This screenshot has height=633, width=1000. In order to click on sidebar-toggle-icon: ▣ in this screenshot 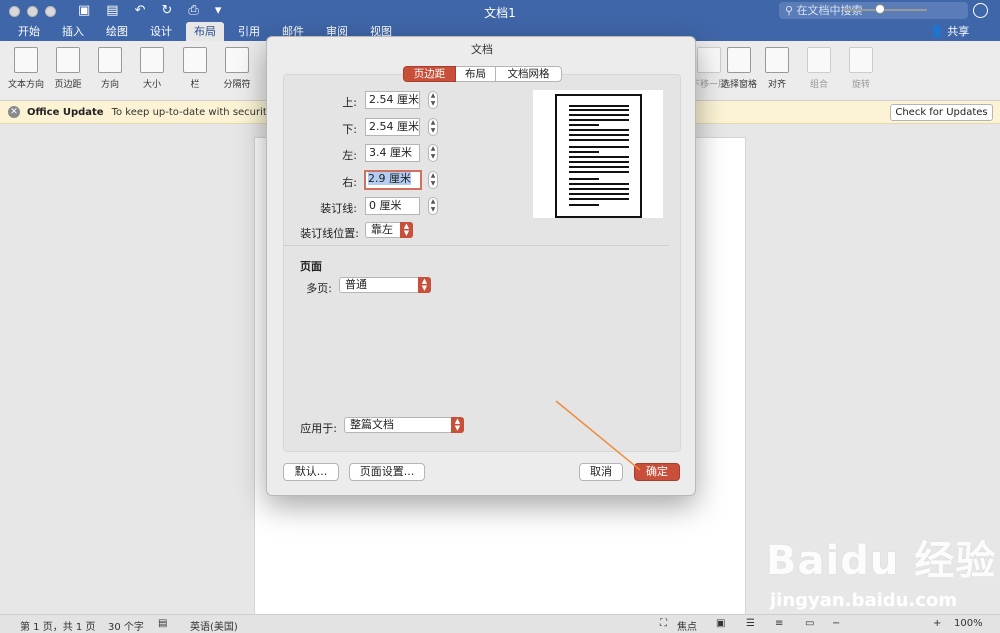, I will do `click(84, 11)`.